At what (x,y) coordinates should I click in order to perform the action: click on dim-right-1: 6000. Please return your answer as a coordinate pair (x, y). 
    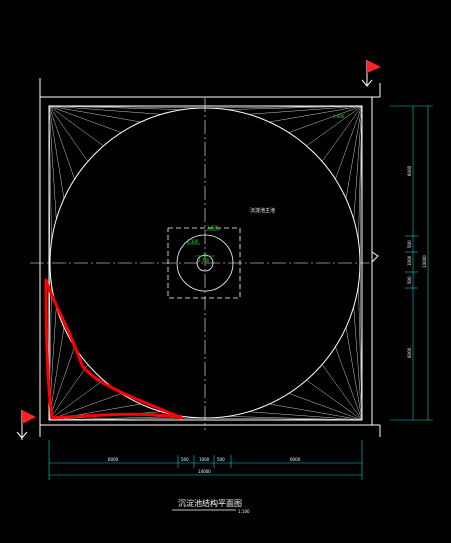
    Looking at the image, I should click on (409, 170).